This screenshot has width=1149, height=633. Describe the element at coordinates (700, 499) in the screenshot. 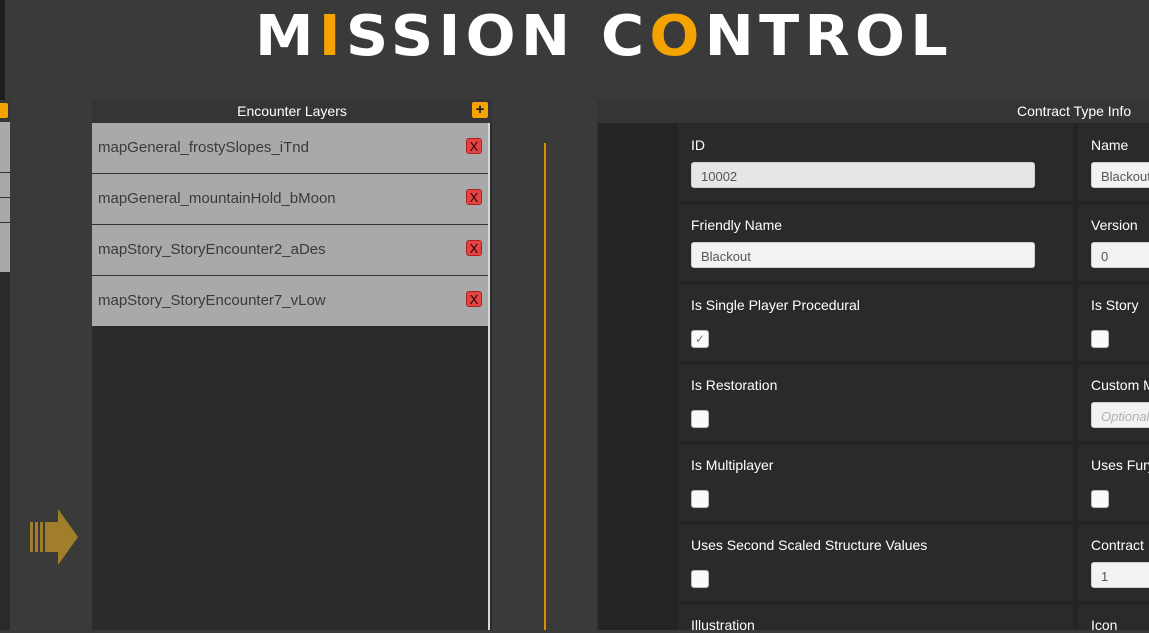

I see `is-multiplayer-checkbox` at that location.